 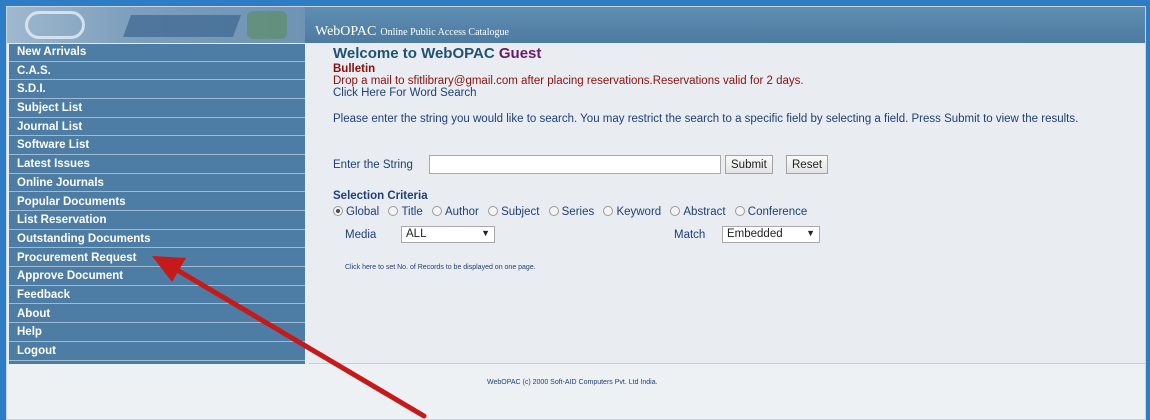 What do you see at coordinates (575, 164) in the screenshot?
I see `search-input` at bounding box center [575, 164].